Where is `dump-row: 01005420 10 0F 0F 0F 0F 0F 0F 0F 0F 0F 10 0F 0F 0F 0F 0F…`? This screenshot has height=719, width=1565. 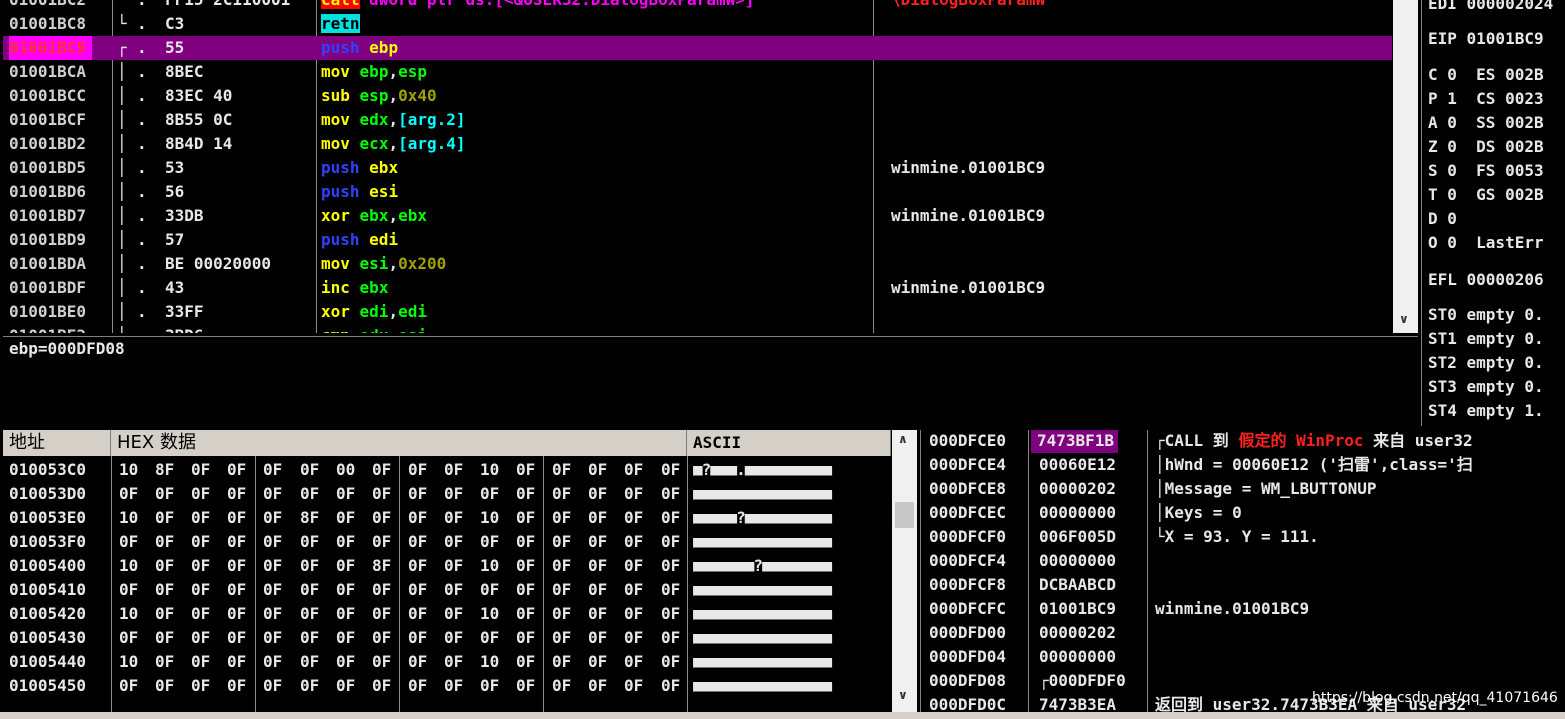
dump-row: 01005420 10 0F 0F 0F 0F 0F 0F 0F 0F 0F 10 0F 0F 0F 0F 0F… is located at coordinates (447, 614).